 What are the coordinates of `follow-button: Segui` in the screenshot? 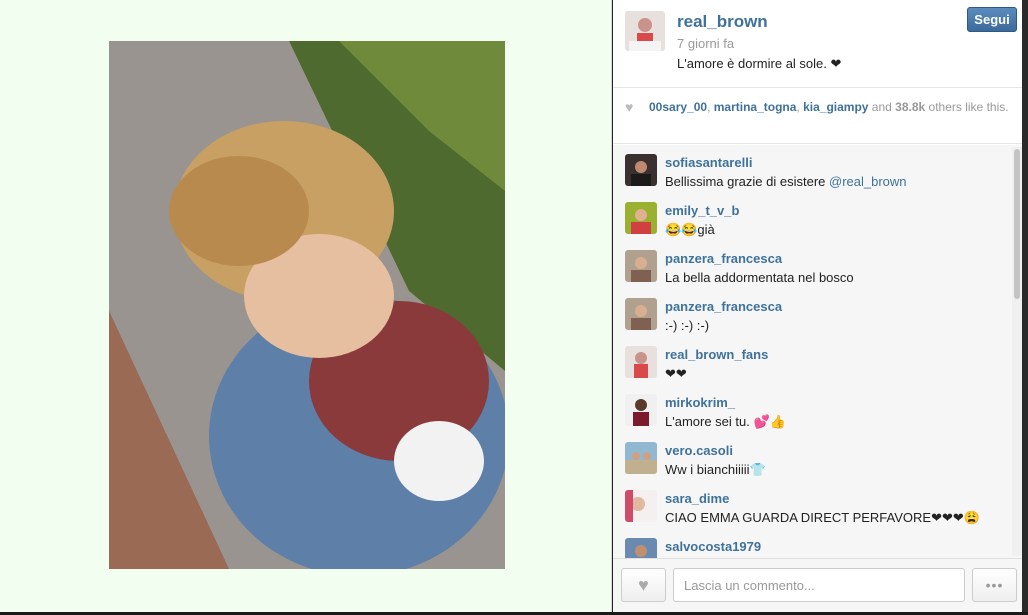 It's located at (992, 19).